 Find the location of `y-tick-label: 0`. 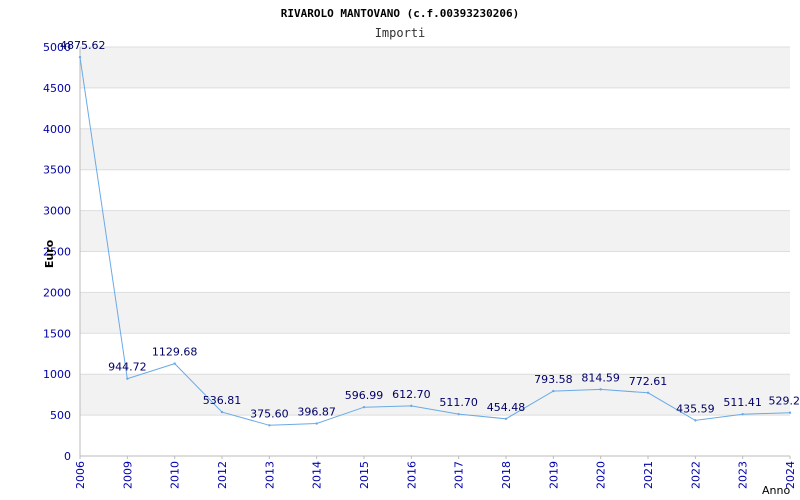

y-tick-label: 0 is located at coordinates (67, 456).